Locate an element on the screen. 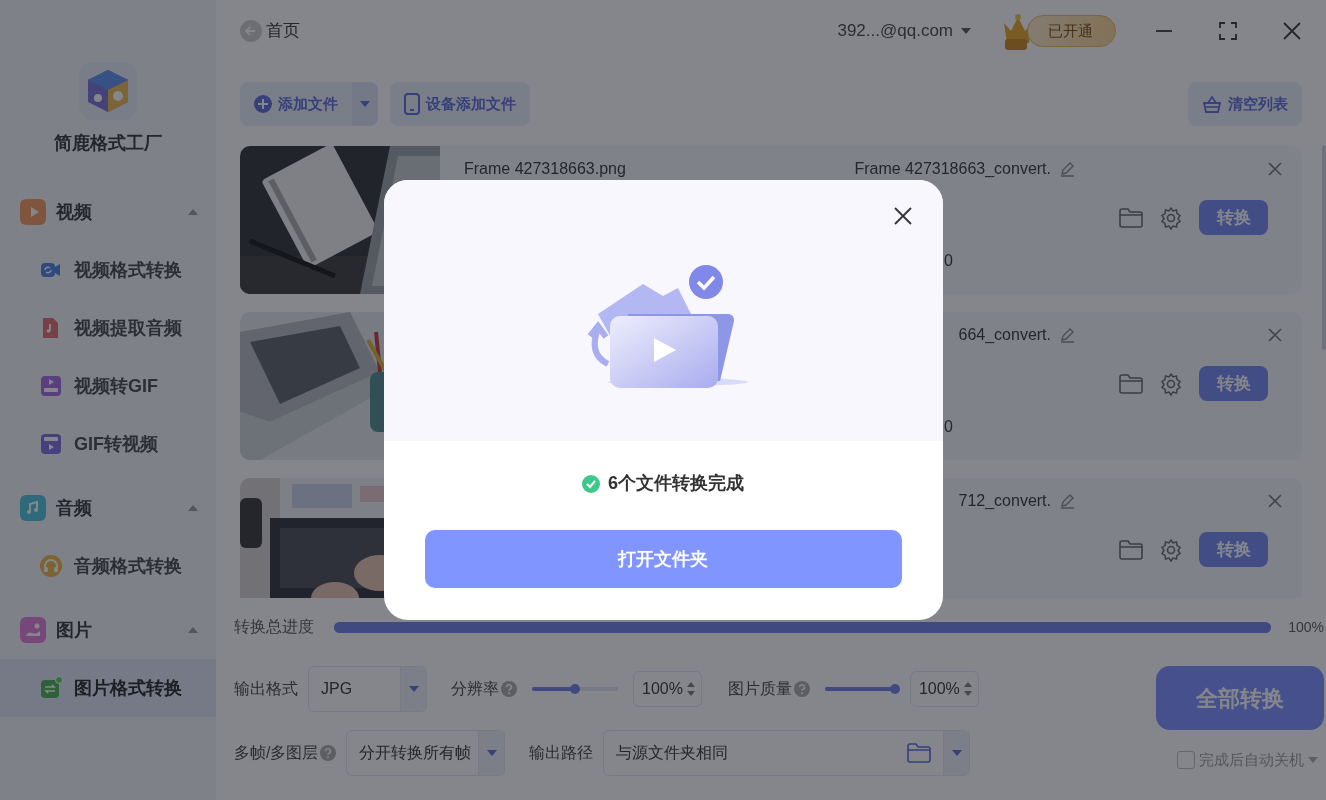 The width and height of the screenshot is (1326, 800). clear-list-button: 清空列表 is located at coordinates (1245, 104).